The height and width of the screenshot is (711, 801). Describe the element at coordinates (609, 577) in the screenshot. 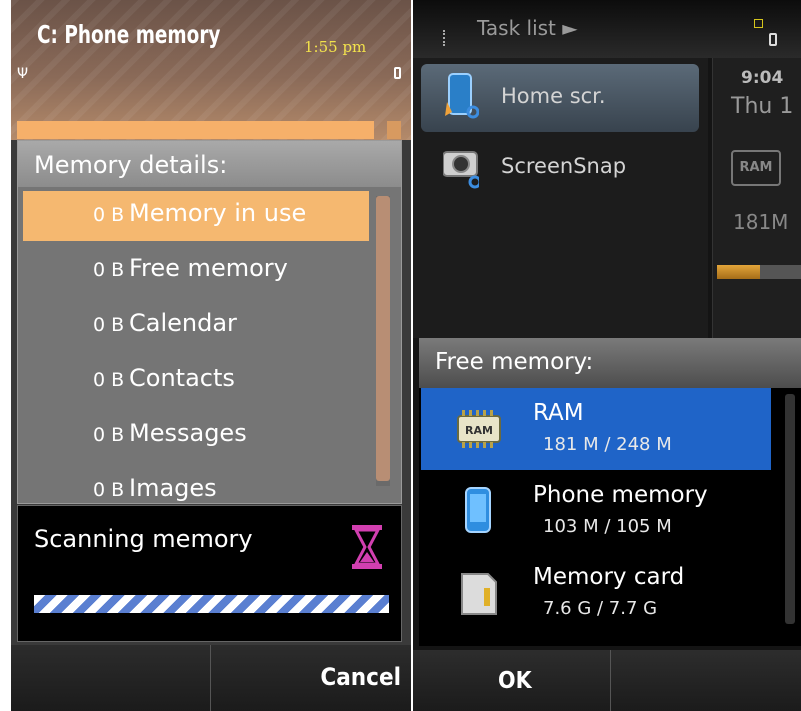

I see `memory-name: Memory card` at that location.